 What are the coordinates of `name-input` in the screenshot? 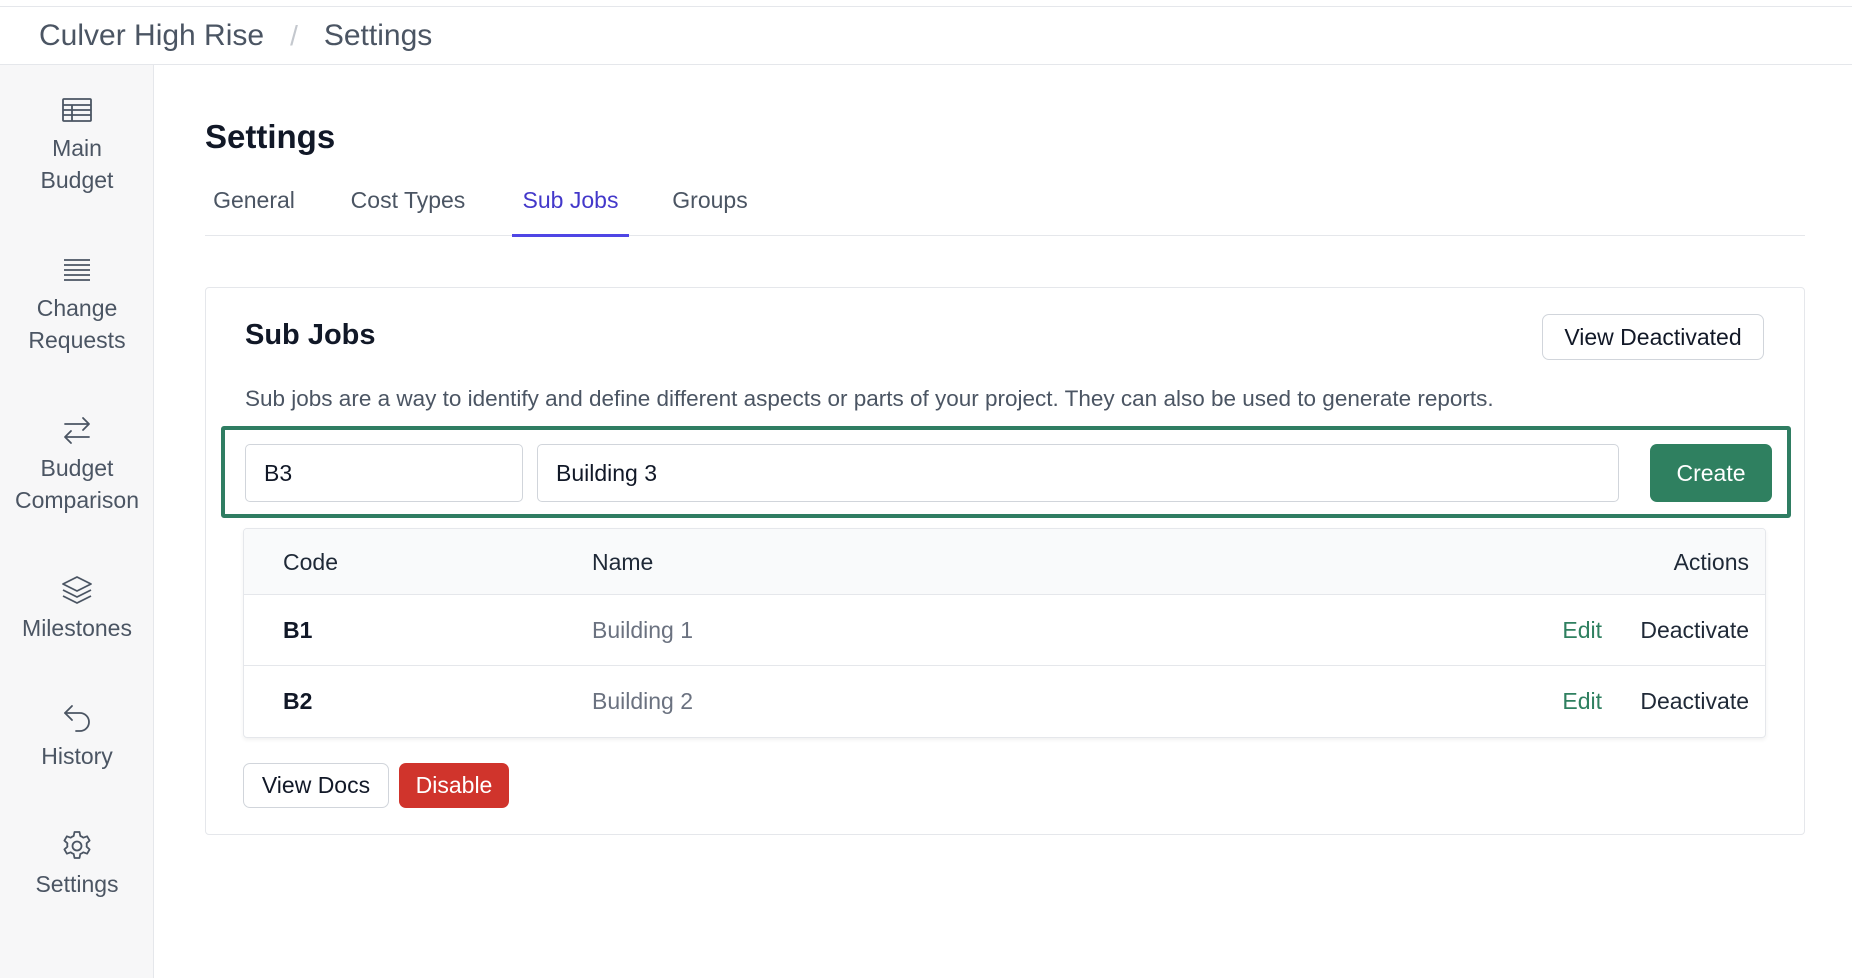 It's located at (1078, 473).